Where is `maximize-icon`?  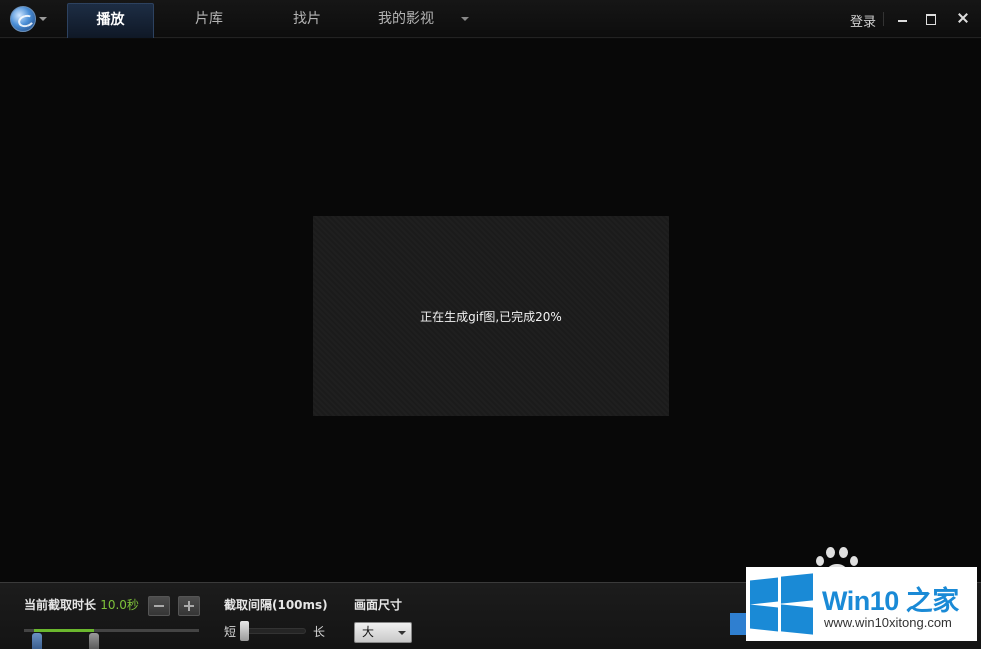
maximize-icon is located at coordinates (931, 18).